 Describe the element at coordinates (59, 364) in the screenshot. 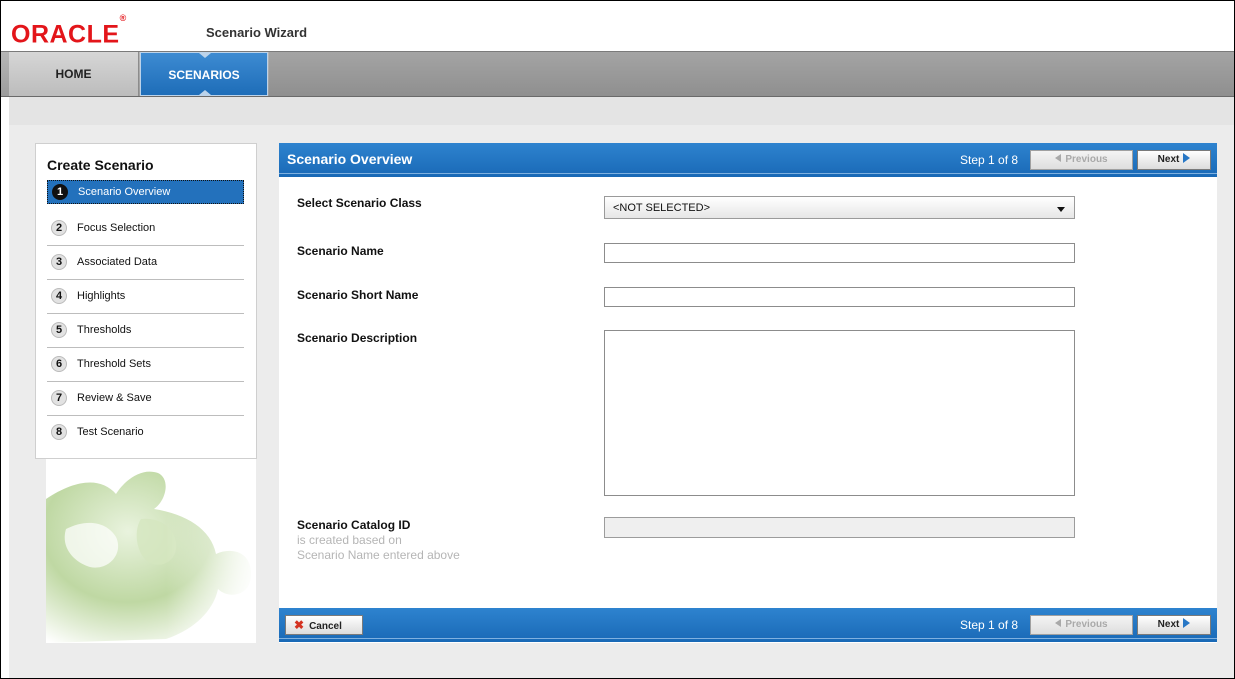

I see `step-number: 6` at that location.